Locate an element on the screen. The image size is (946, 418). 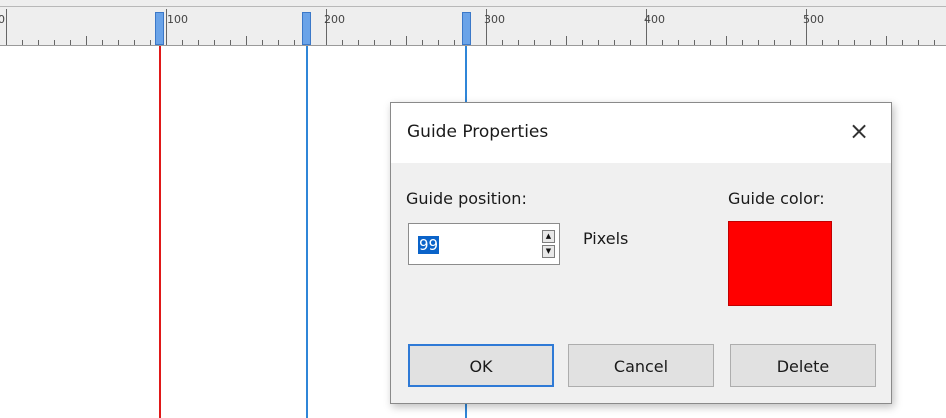
guide-color-label: Guide color: is located at coordinates (776, 198).